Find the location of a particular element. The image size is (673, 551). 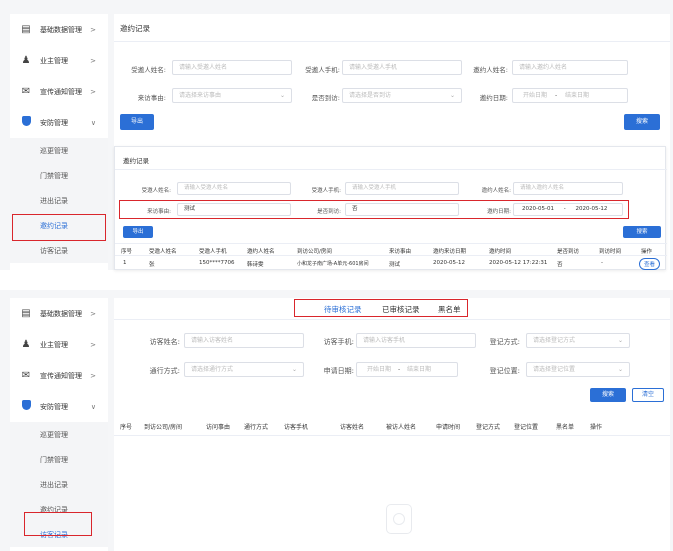

reg-method-label: 登记方式: is located at coordinates (504, 342).